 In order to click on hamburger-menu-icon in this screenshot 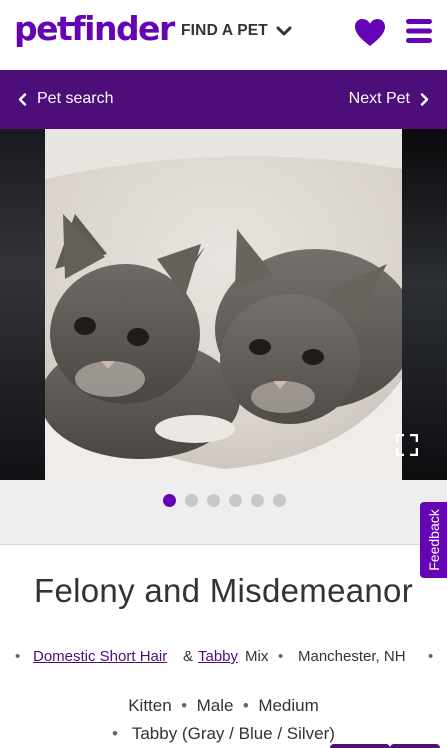, I will do `click(419, 31)`.